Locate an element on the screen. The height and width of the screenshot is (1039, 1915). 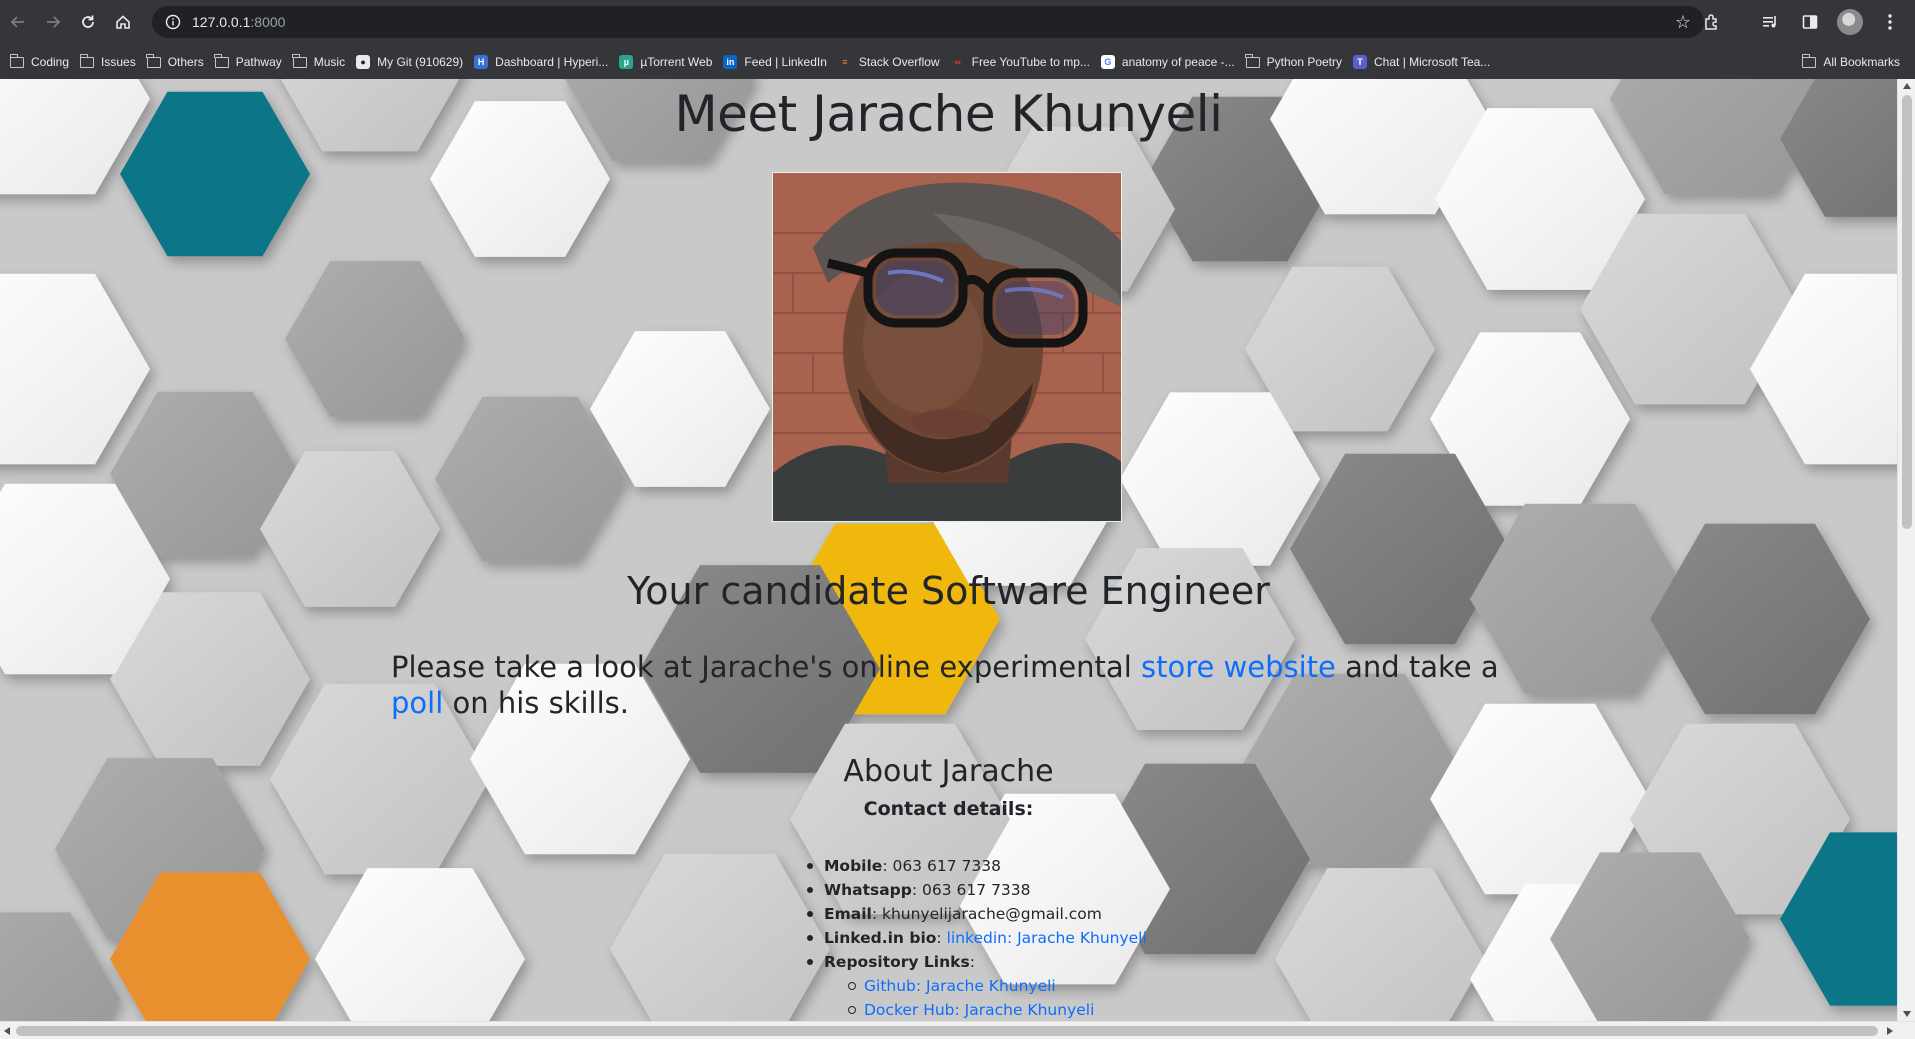
vertical-scroll-thumb is located at coordinates (1907, 312).